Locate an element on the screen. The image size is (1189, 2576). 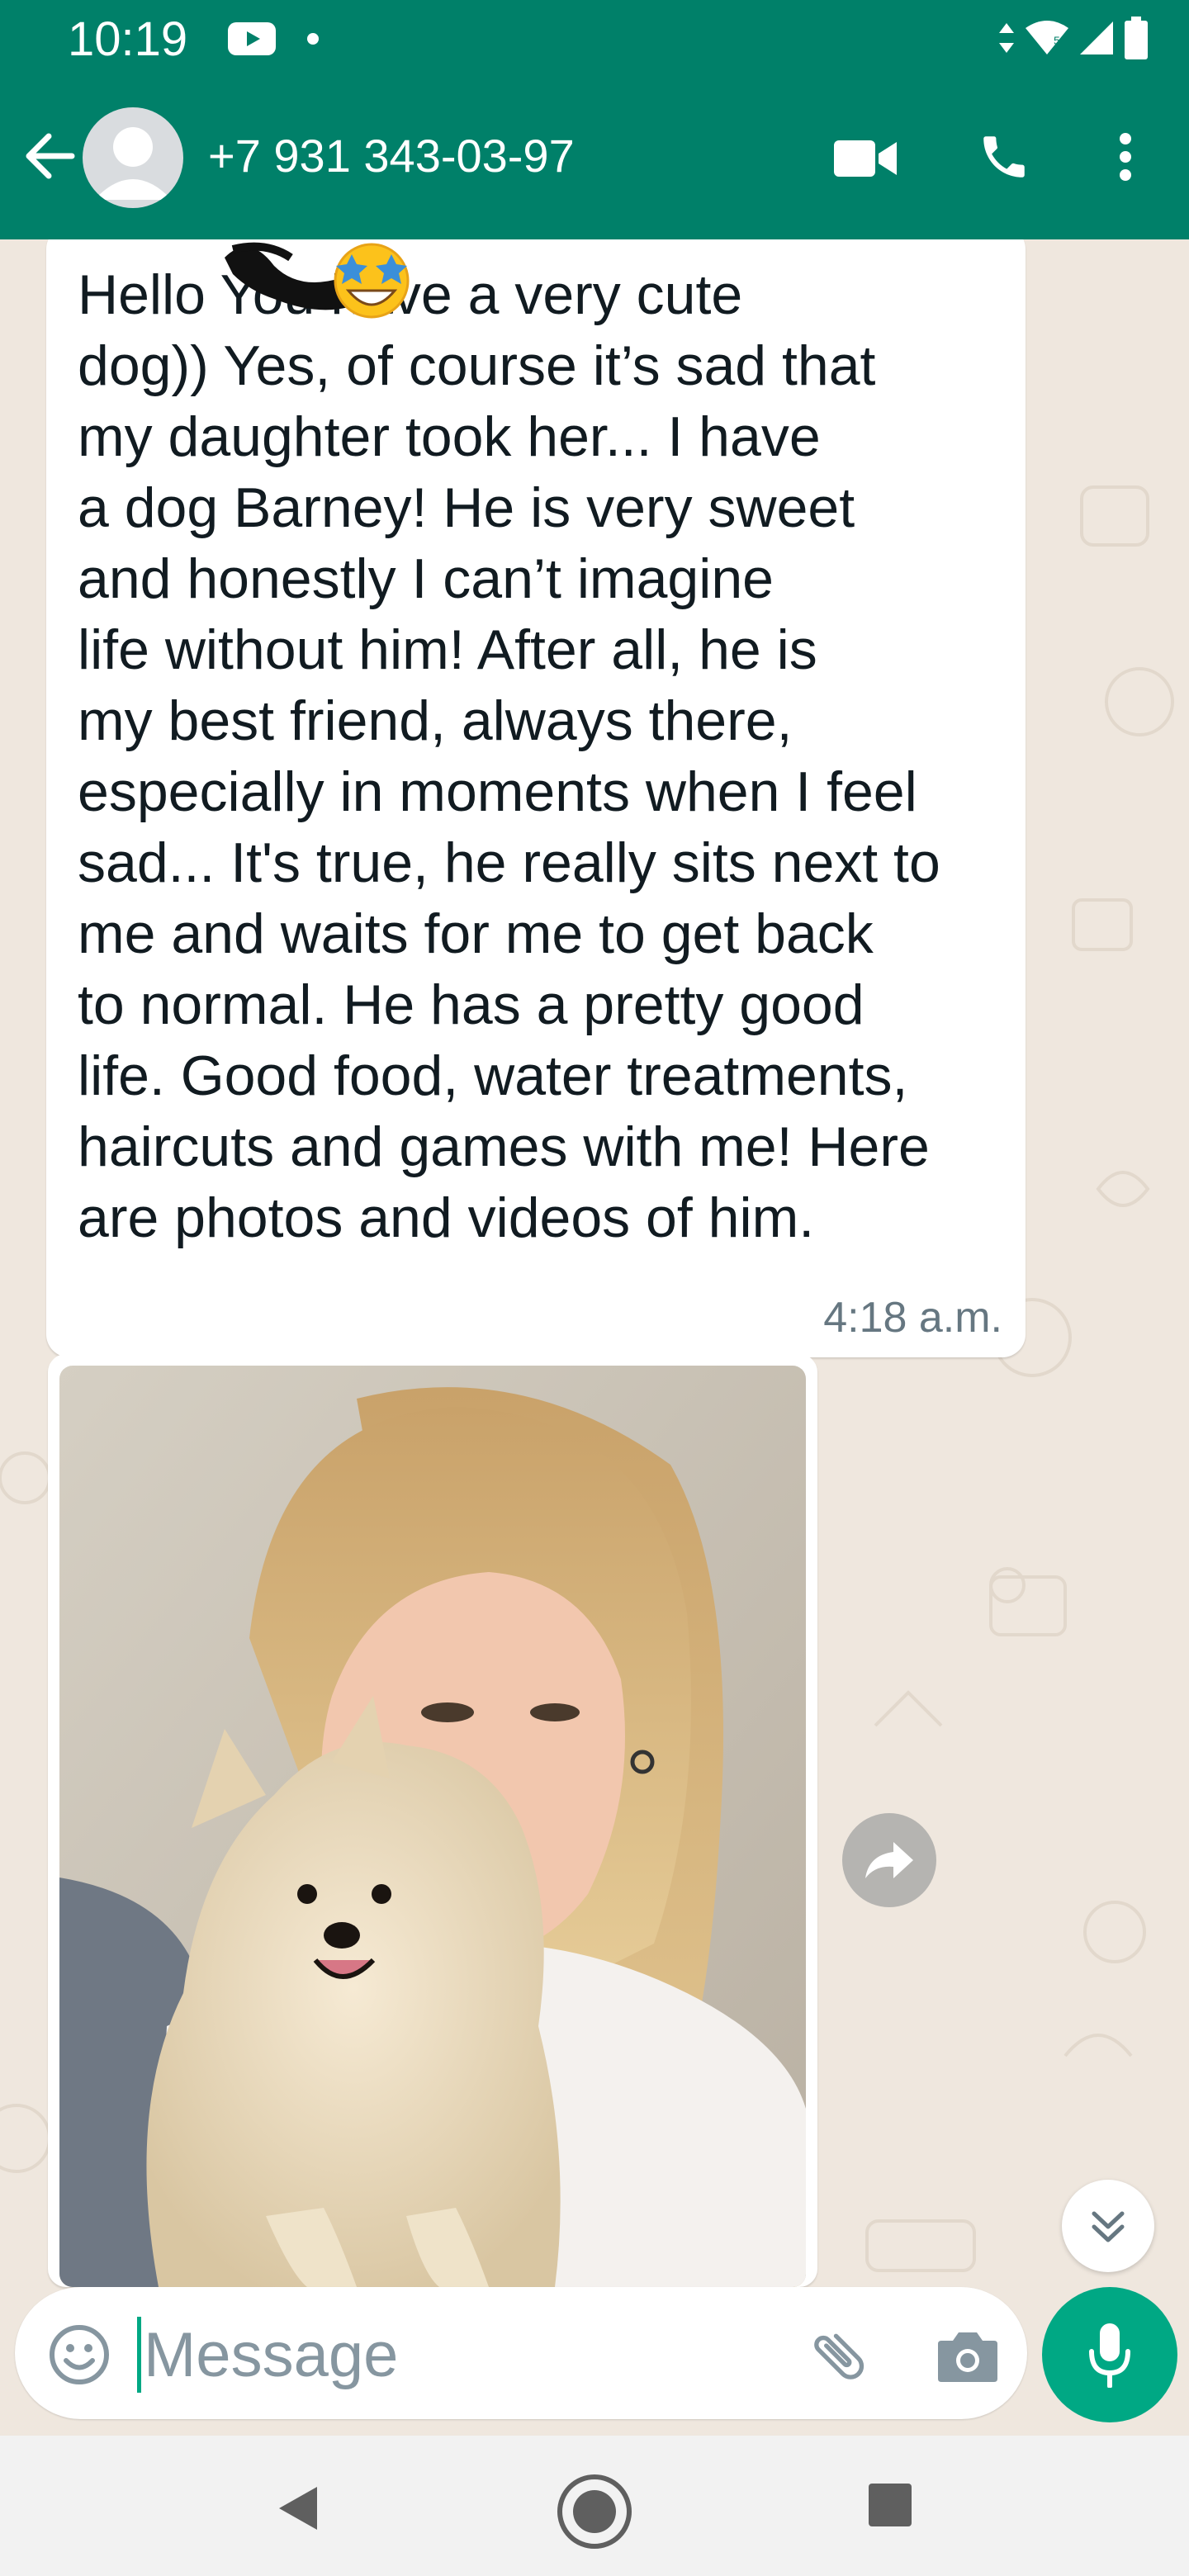
voice-call-icon is located at coordinates (1004, 157).